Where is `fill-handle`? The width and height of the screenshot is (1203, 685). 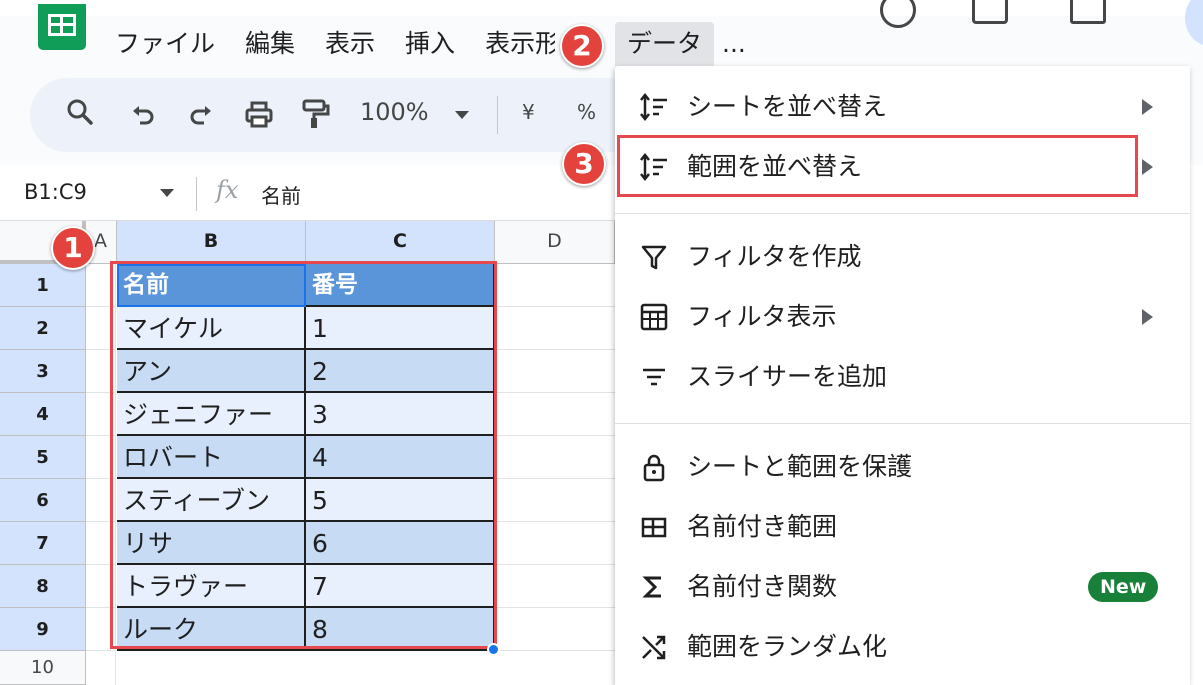
fill-handle is located at coordinates (493, 649).